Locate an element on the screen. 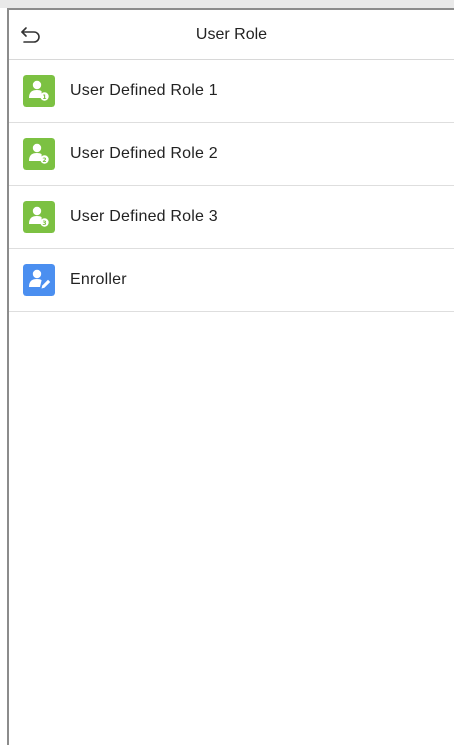 The height and width of the screenshot is (745, 454). role-label: User Defined Role 2 is located at coordinates (144, 153).